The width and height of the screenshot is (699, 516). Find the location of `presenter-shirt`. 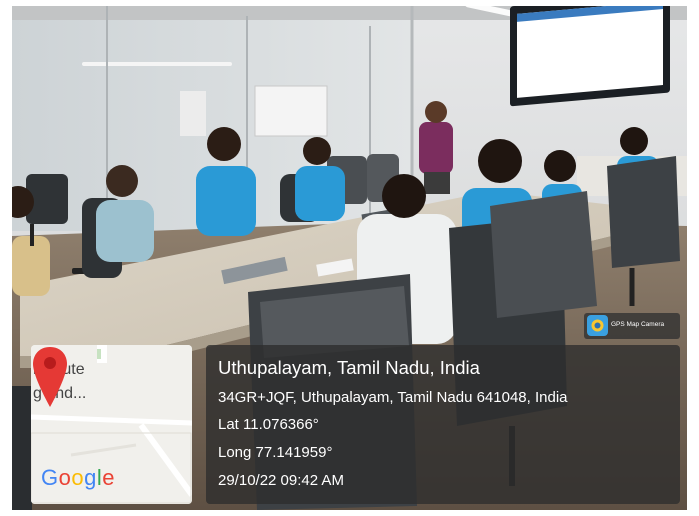

presenter-shirt is located at coordinates (436, 148).